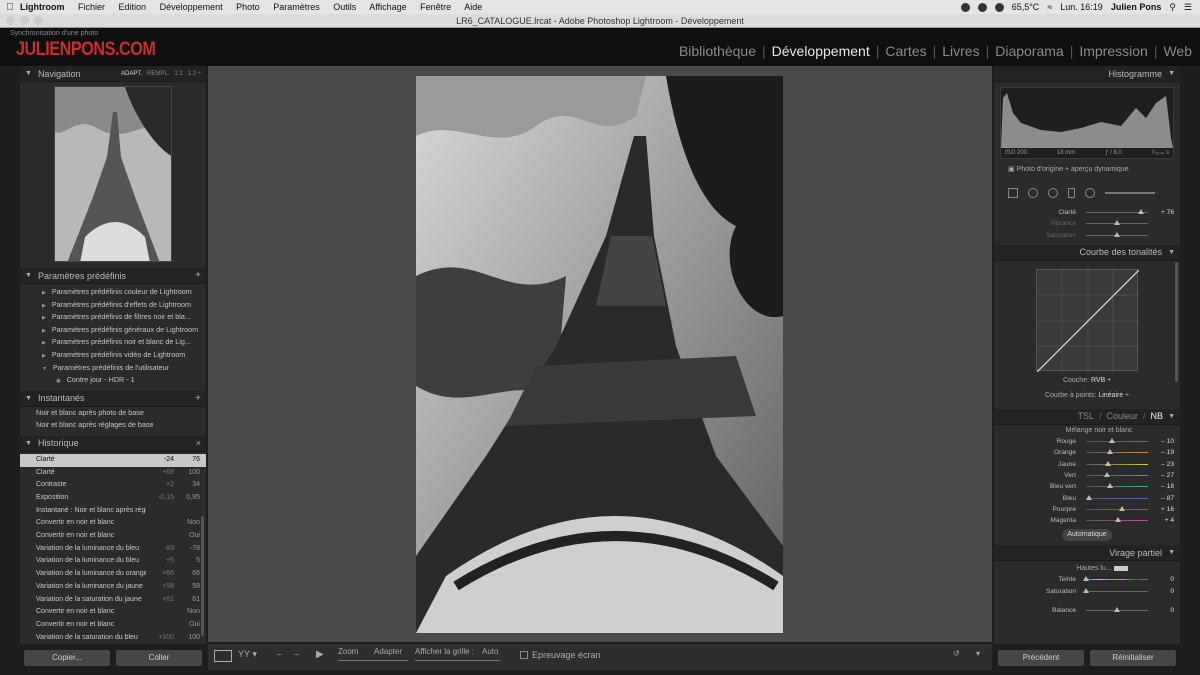  What do you see at coordinates (1087, 123) in the screenshot?
I see `histogram: ISO 200 18 mm ƒ / 8,0 ¹⁄₁₀₀₀ s` at bounding box center [1087, 123].